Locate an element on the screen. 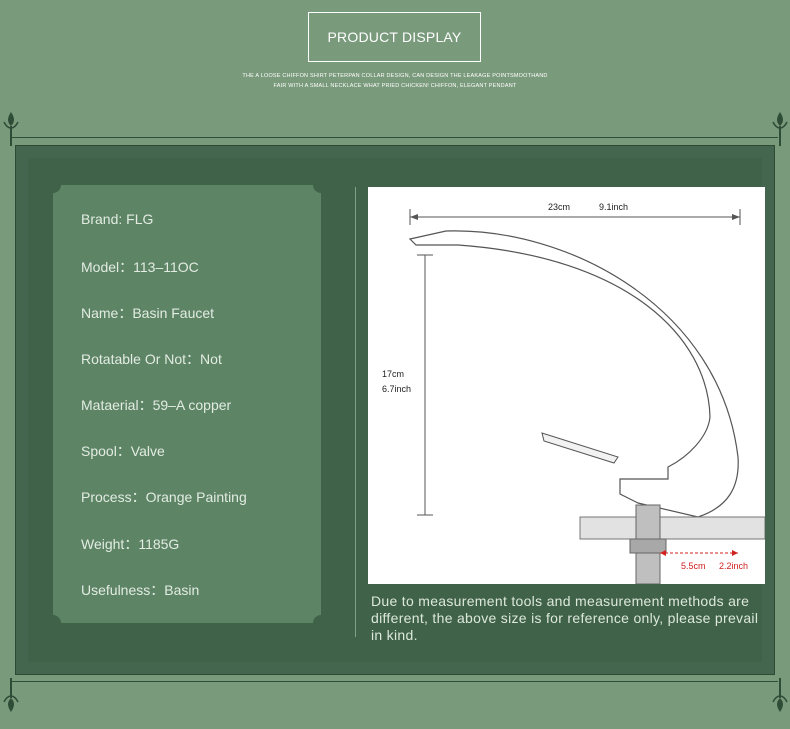 The width and height of the screenshot is (790, 729). title-box: PRODUCT DISPLAY is located at coordinates (394, 37).